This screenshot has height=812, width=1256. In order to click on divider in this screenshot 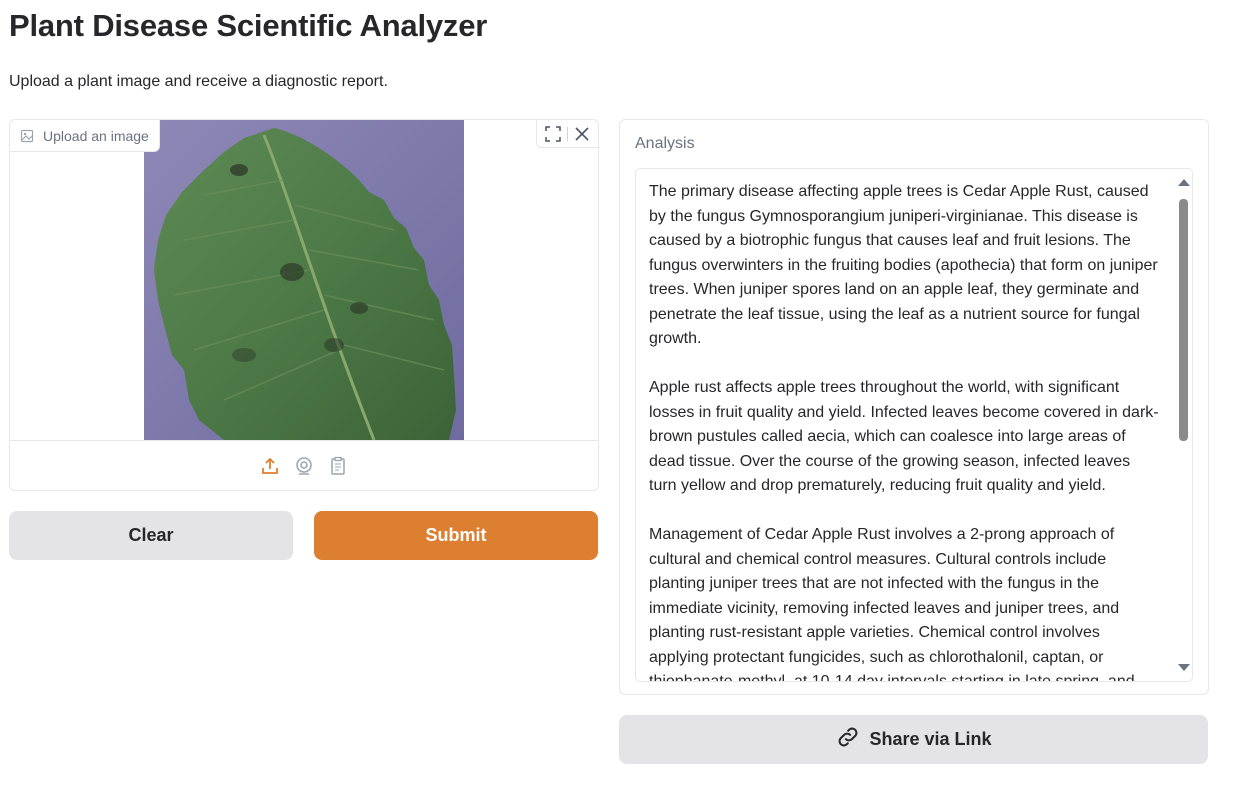, I will do `click(567, 133)`.